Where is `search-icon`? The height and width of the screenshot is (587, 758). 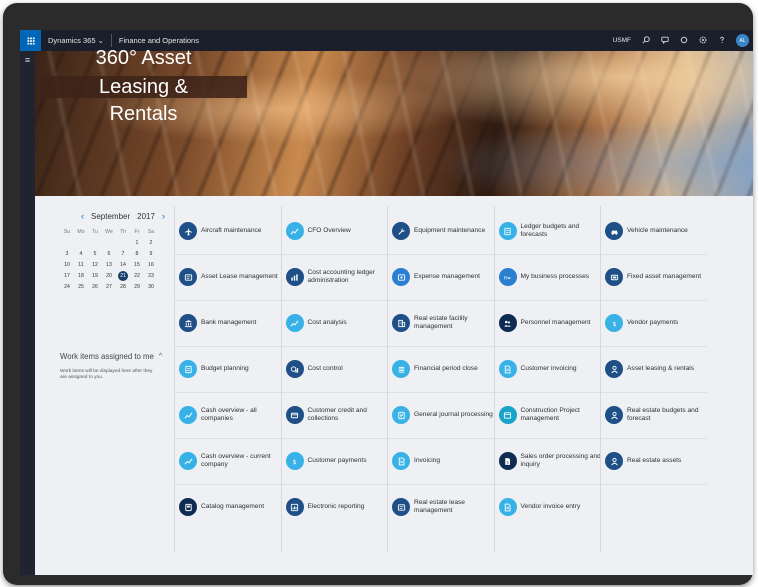 search-icon is located at coordinates (645, 40).